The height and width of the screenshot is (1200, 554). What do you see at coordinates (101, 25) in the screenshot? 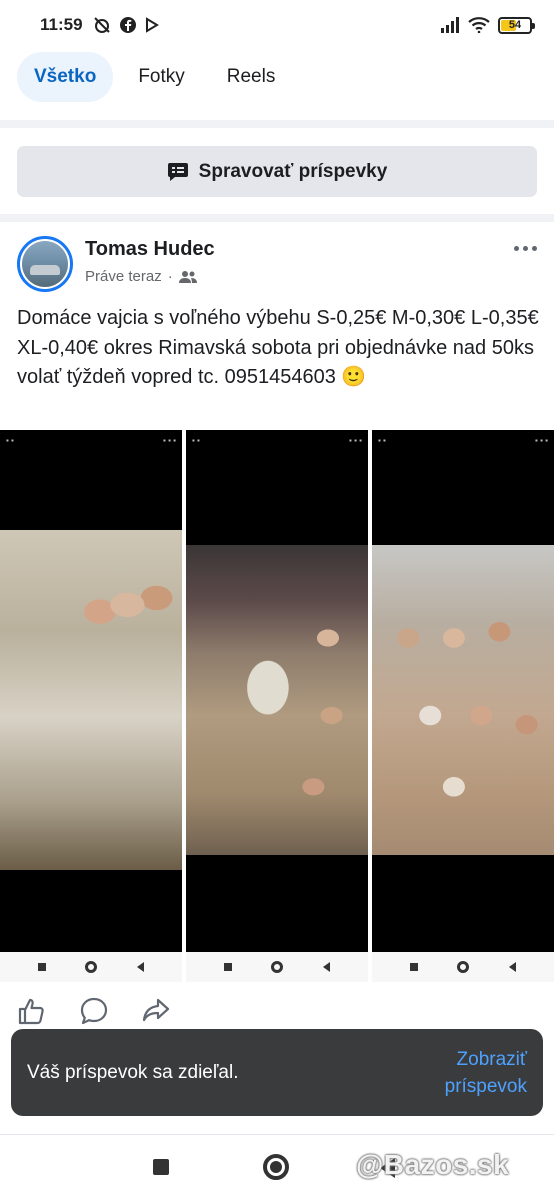
I see `alarm-off-icon` at bounding box center [101, 25].